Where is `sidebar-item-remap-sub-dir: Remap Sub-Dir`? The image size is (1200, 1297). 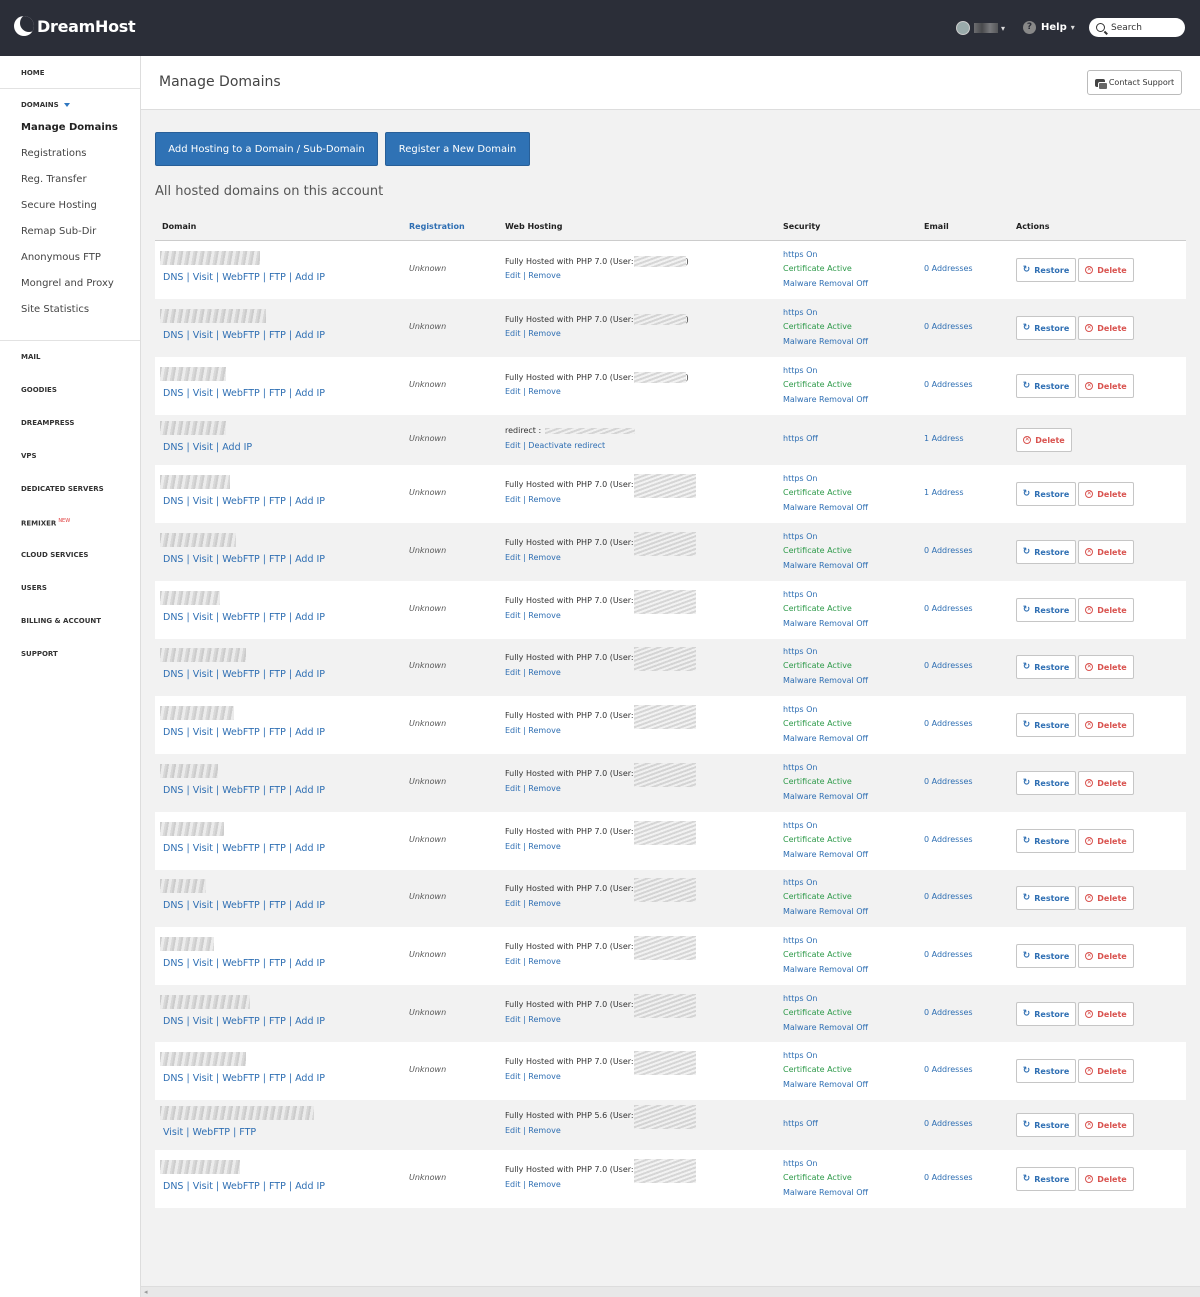 sidebar-item-remap-sub-dir: Remap Sub-Dir is located at coordinates (58, 231).